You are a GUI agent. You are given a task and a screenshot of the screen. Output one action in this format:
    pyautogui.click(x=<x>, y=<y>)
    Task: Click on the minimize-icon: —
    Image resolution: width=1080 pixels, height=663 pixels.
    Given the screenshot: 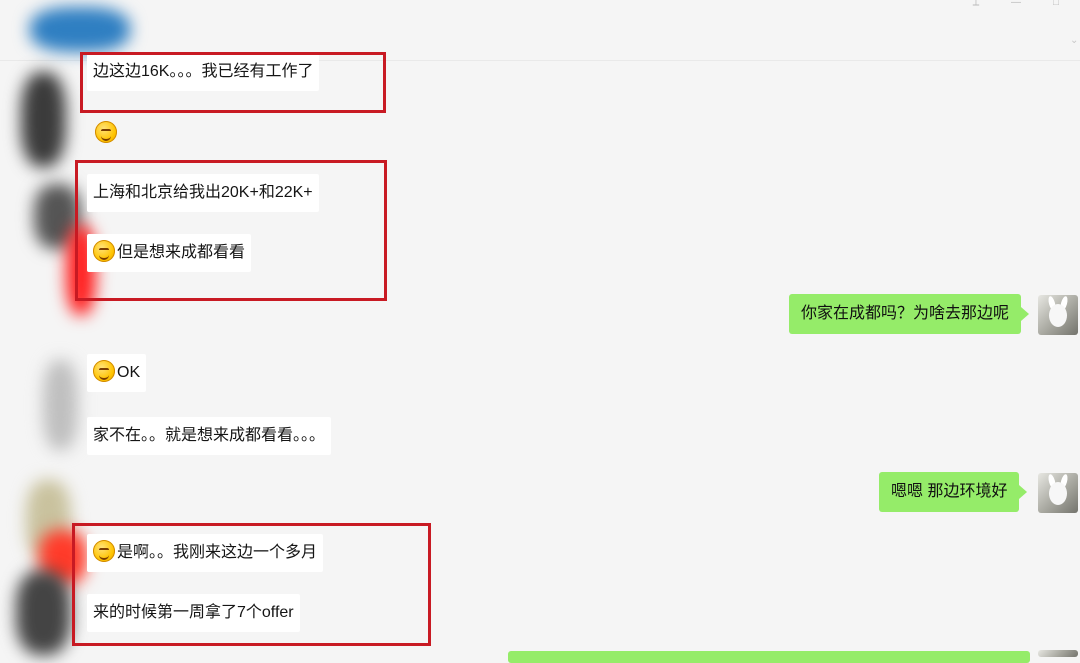 What is the action you would take?
    pyautogui.click(x=1016, y=4)
    